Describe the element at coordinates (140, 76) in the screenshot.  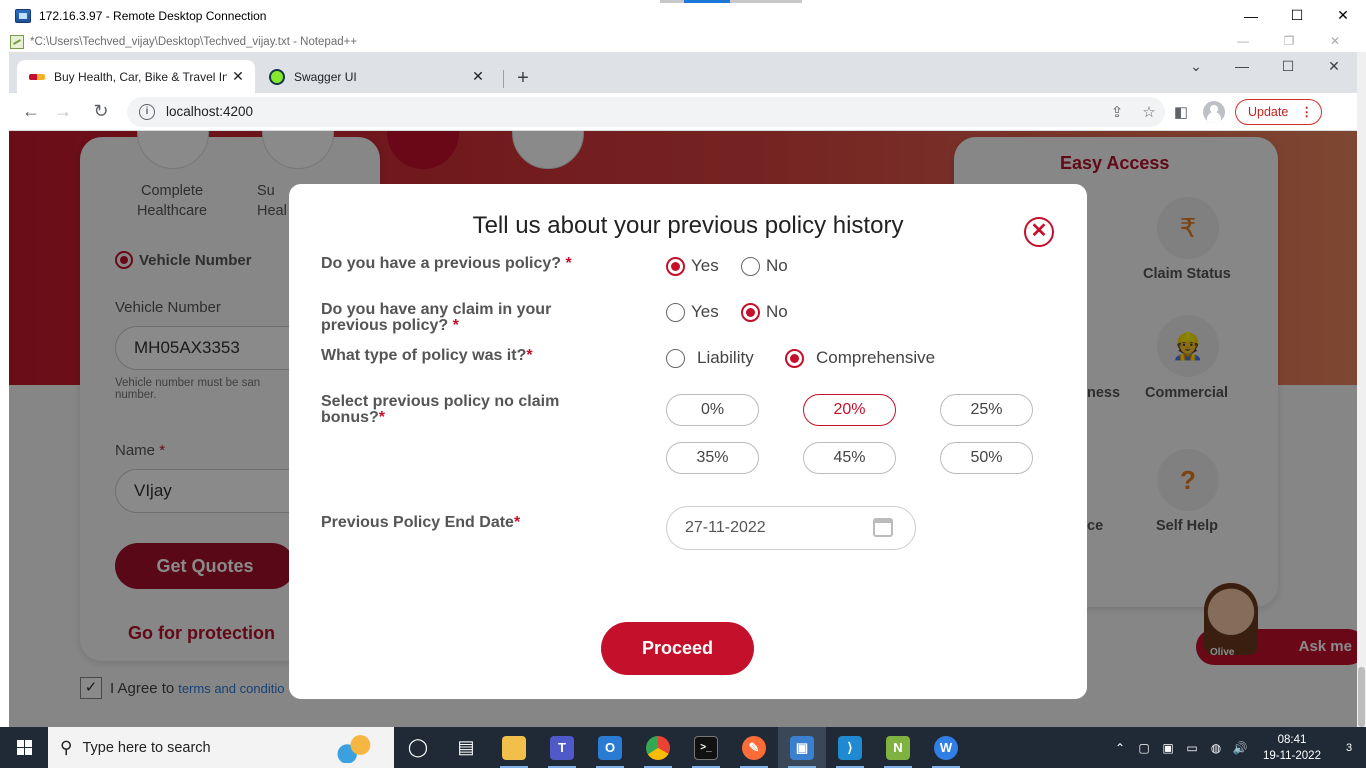
I see `tab-title: Buy Health, Car, Bike & Travel Ins` at that location.